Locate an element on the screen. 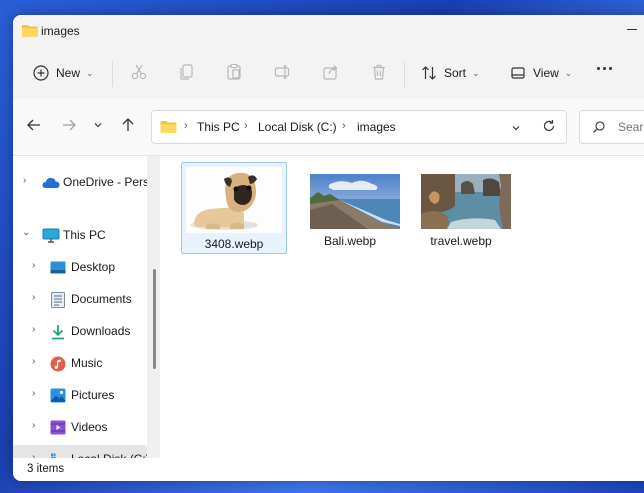 The height and width of the screenshot is (493, 644). sidebar-item-videos: › Videos is located at coordinates (80, 427).